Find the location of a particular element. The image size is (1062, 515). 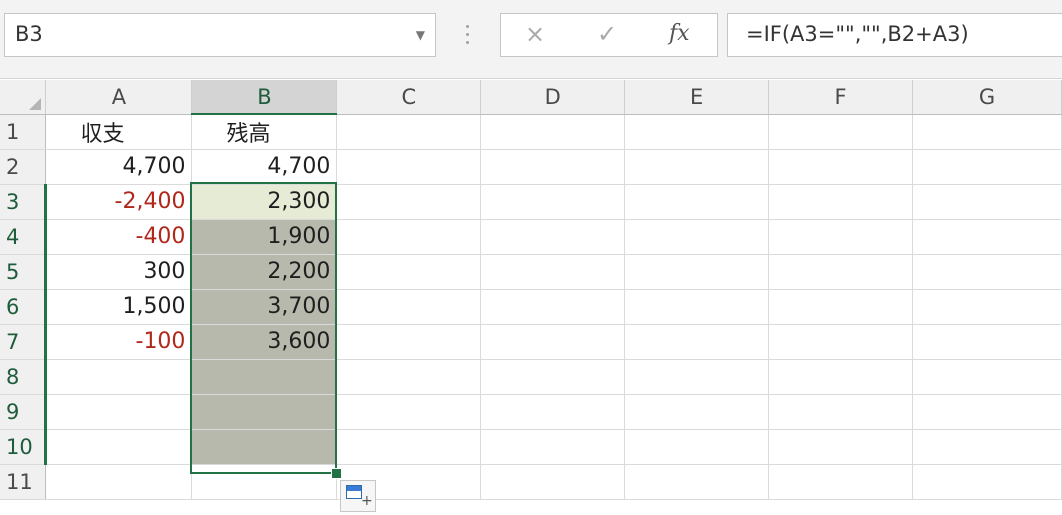

cell-b3-active: 2,300 is located at coordinates (264, 202).